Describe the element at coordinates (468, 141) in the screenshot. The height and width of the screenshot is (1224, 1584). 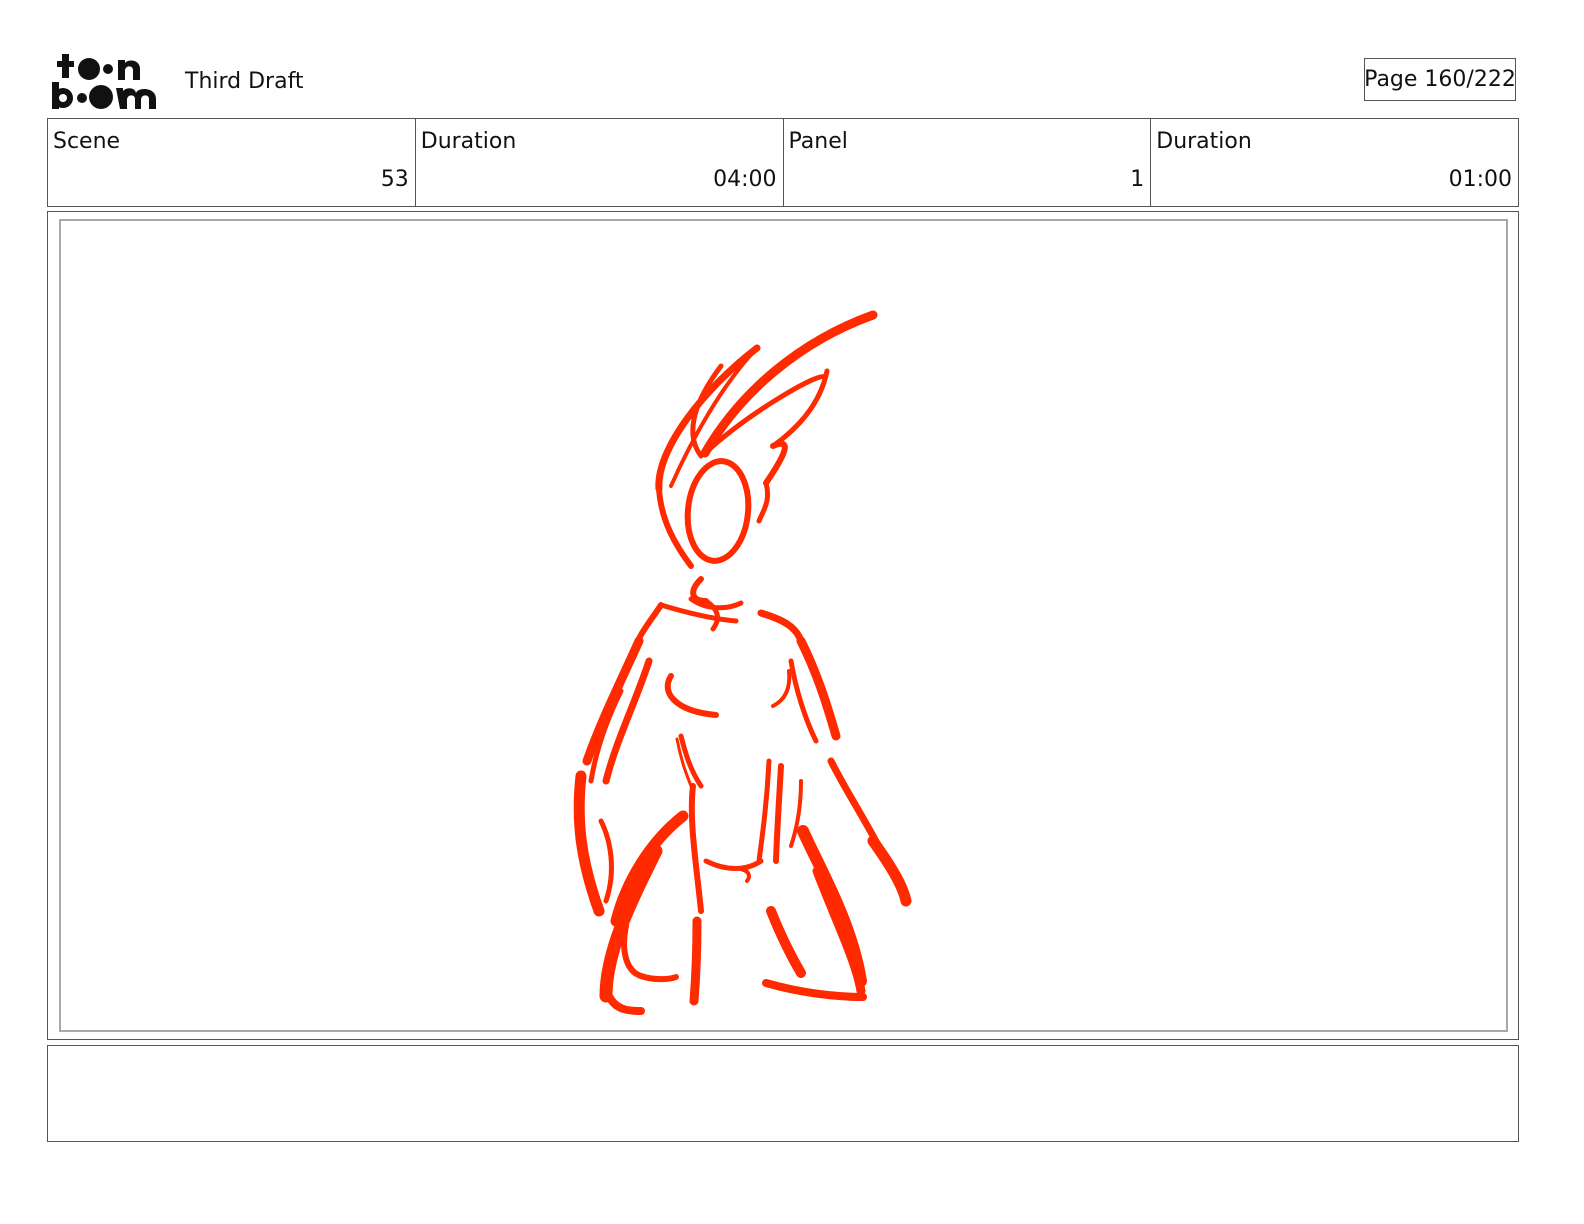
I see `scene-duration-label: Duration` at that location.